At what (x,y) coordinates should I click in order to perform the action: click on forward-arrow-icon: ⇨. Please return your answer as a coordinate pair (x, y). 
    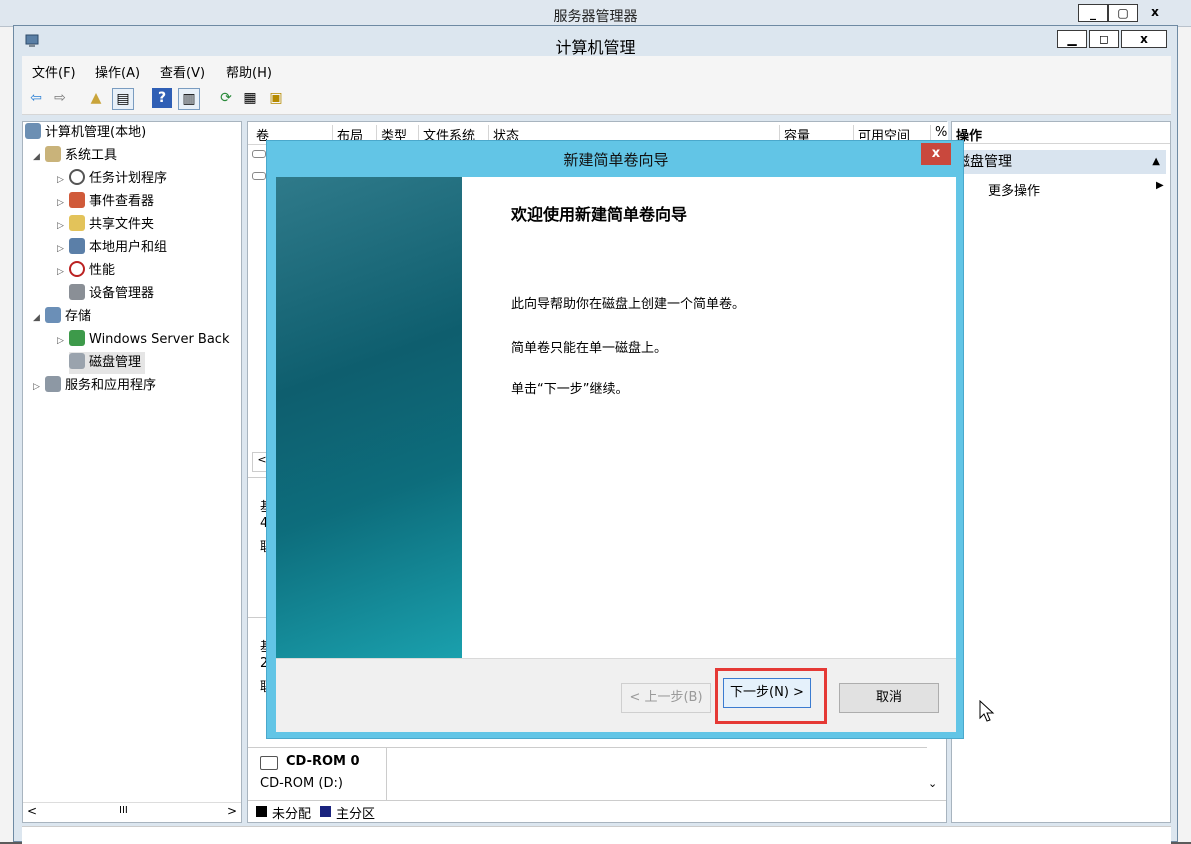
    Looking at the image, I should click on (60, 98).